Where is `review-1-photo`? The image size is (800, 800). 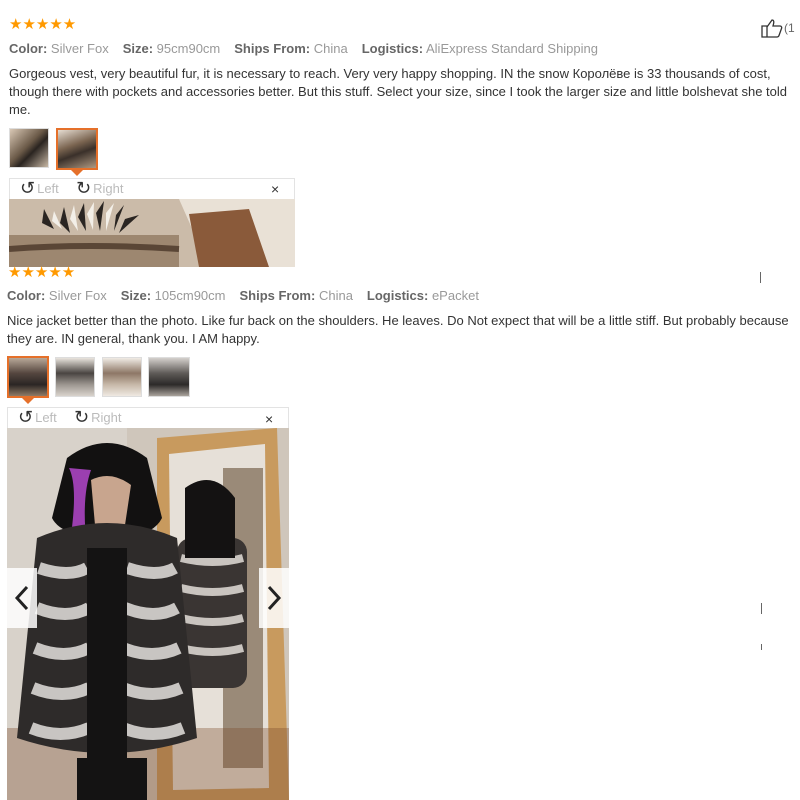
review-1-photo is located at coordinates (152, 233).